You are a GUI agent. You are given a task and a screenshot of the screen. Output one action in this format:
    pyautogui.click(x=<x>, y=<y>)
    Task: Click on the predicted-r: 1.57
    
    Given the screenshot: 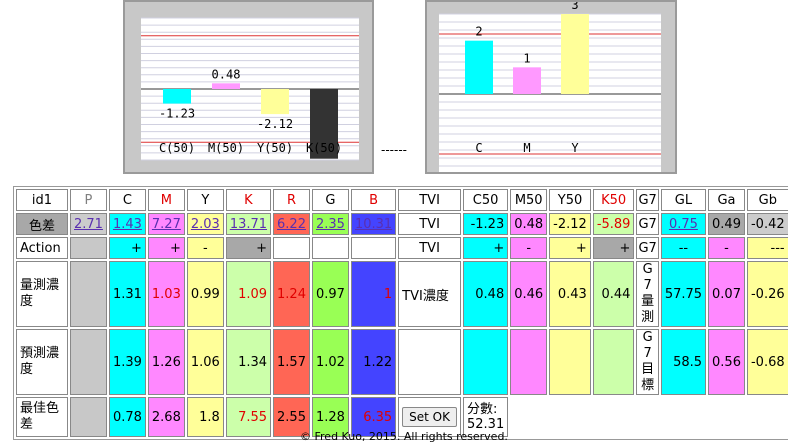 What is the action you would take?
    pyautogui.click(x=291, y=362)
    